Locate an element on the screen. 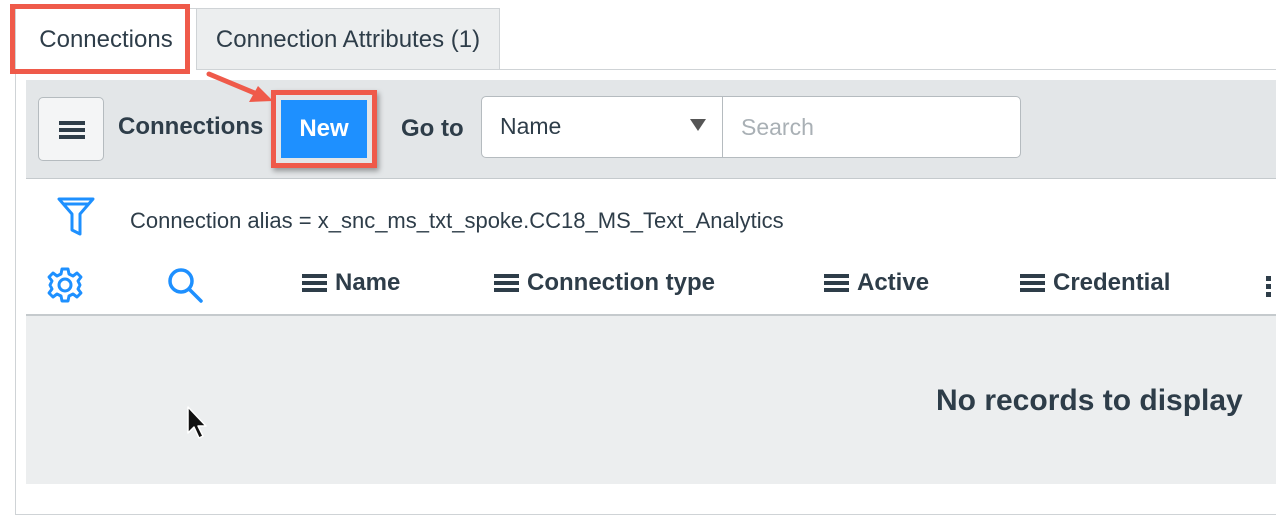 The height and width of the screenshot is (532, 1276). column-header-active: Active is located at coordinates (876, 283).